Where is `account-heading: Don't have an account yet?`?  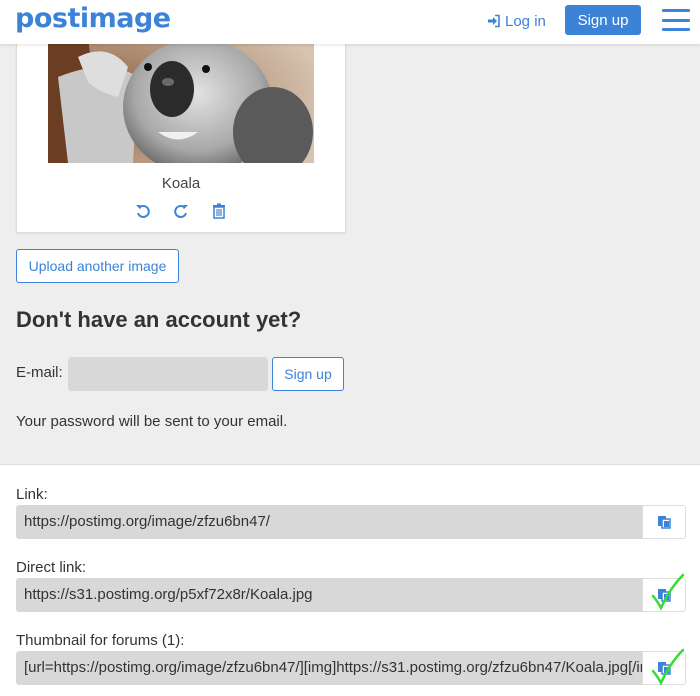
account-heading: Don't have an account yet? is located at coordinates (159, 319).